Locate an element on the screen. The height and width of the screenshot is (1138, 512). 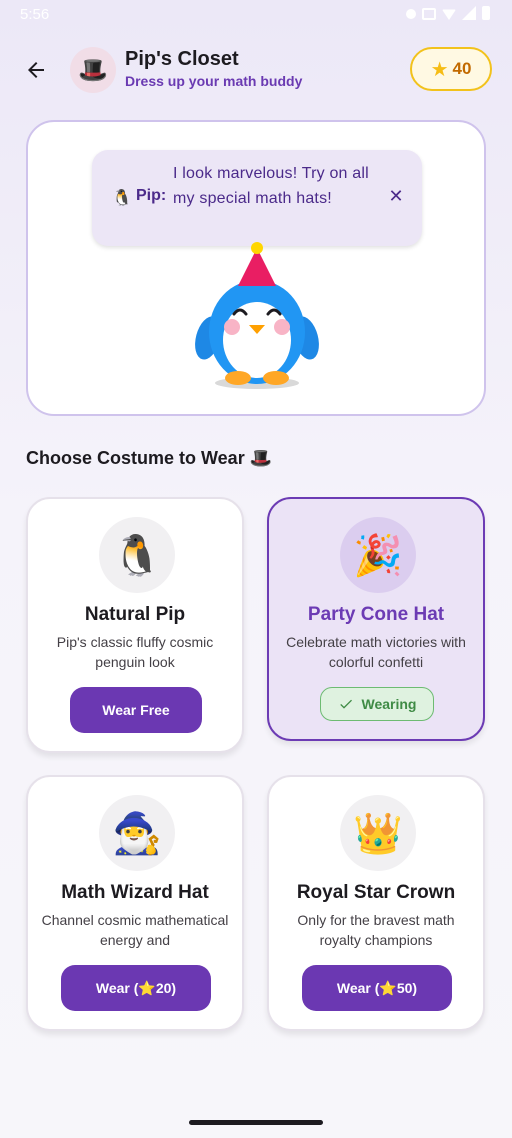
home-indicator is located at coordinates (256, 1122).